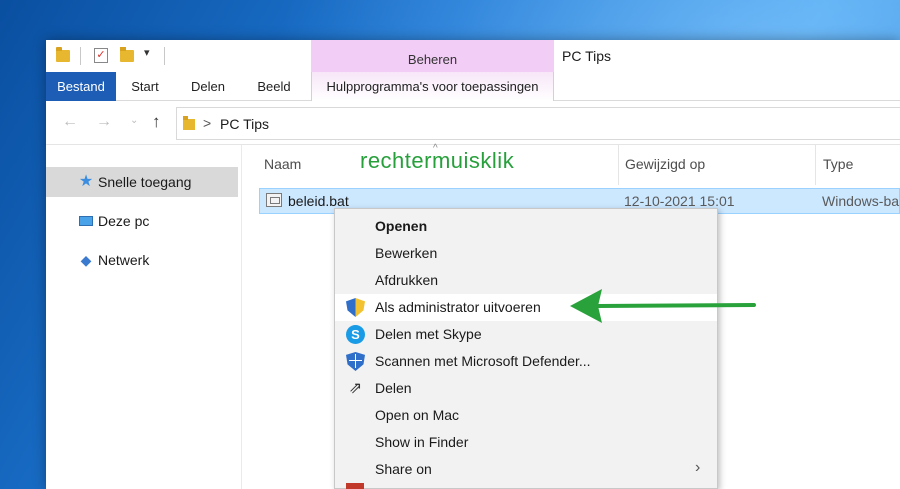 This screenshot has width=900, height=489. Describe the element at coordinates (401, 226) in the screenshot. I see `menu-item-label: Openen` at that location.